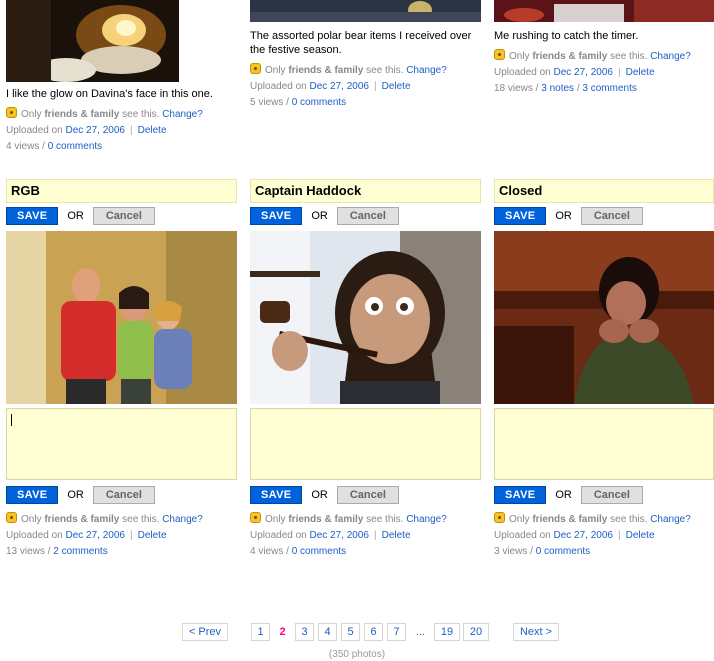  I want to click on prev-page-link: < Prev, so click(205, 632).